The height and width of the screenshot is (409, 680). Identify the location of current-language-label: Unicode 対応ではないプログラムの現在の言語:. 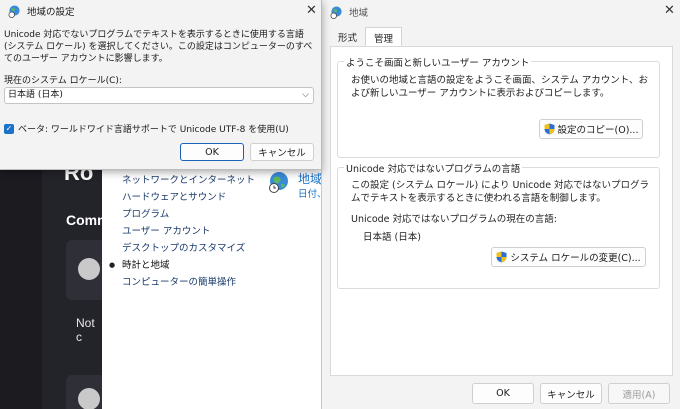
(454, 219).